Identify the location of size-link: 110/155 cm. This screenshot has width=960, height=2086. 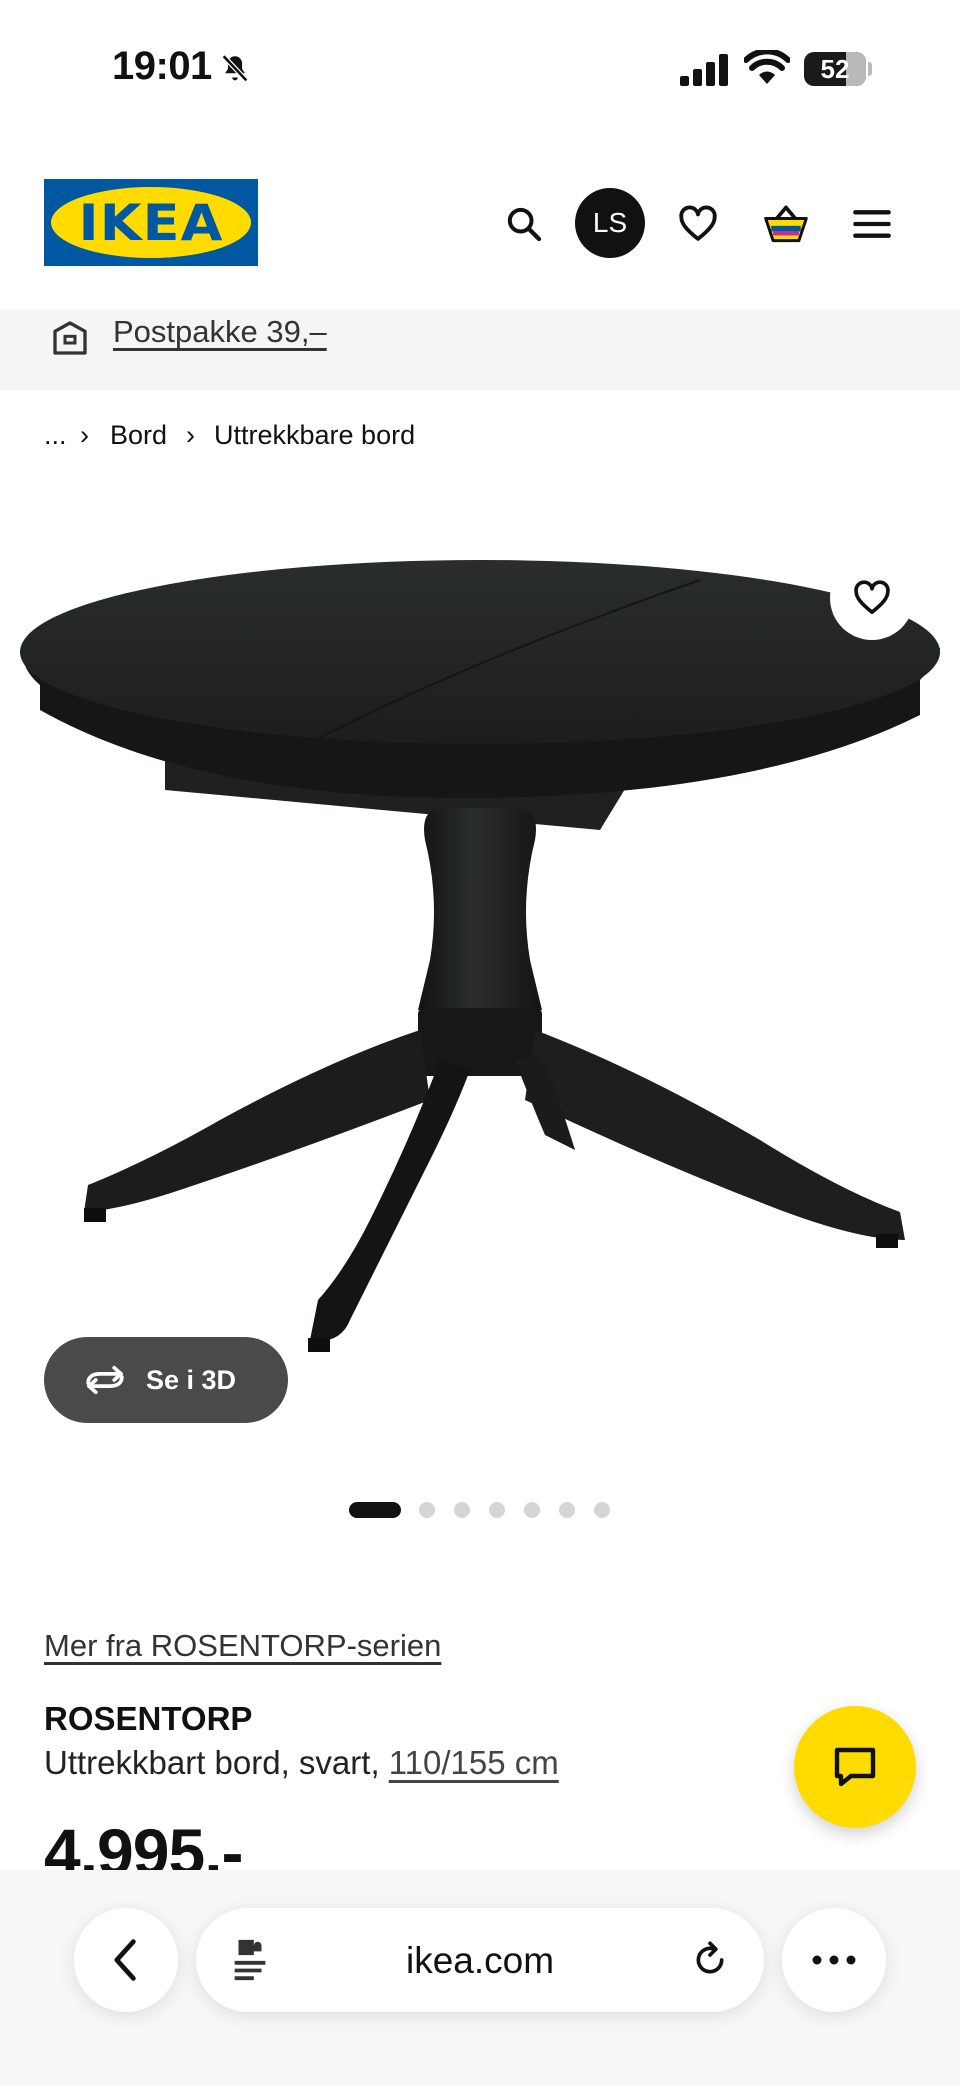
(474, 1762).